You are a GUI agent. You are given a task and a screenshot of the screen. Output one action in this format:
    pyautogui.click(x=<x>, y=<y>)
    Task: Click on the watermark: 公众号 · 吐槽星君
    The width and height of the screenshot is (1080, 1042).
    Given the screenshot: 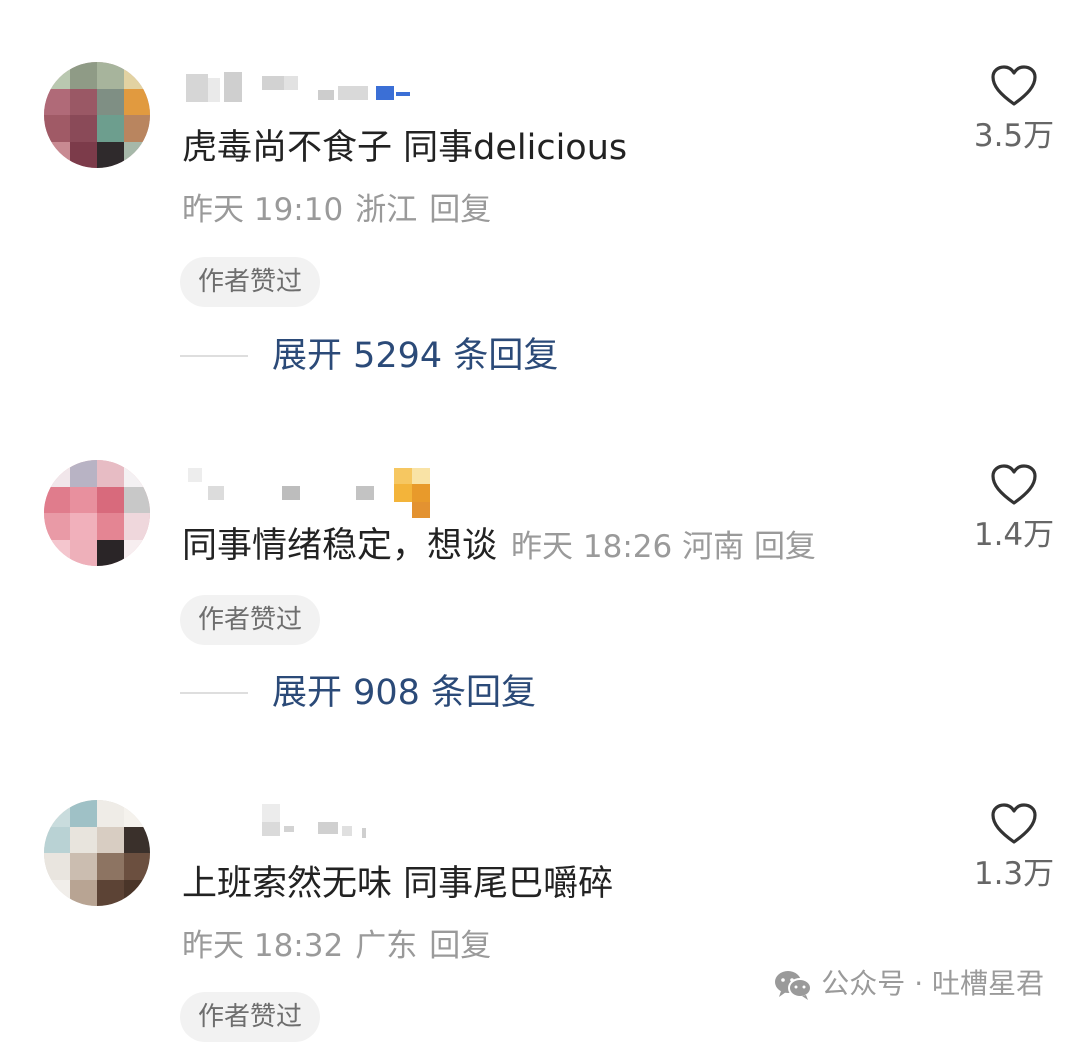 What is the action you would take?
    pyautogui.click(x=908, y=984)
    